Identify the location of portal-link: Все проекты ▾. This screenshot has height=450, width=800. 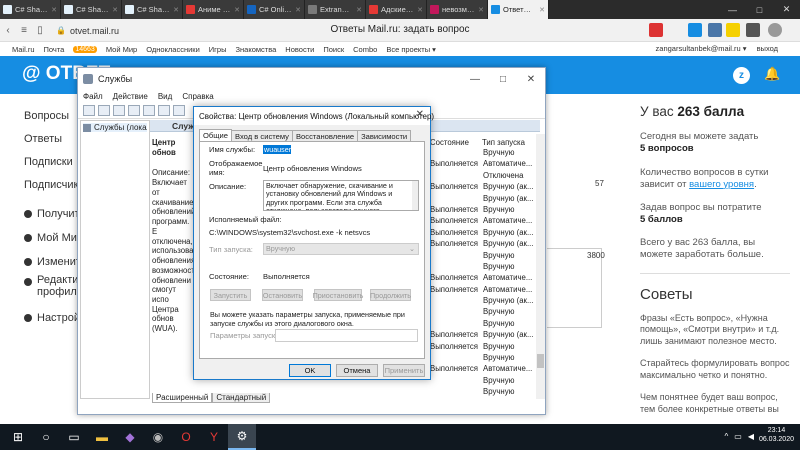
(411, 49).